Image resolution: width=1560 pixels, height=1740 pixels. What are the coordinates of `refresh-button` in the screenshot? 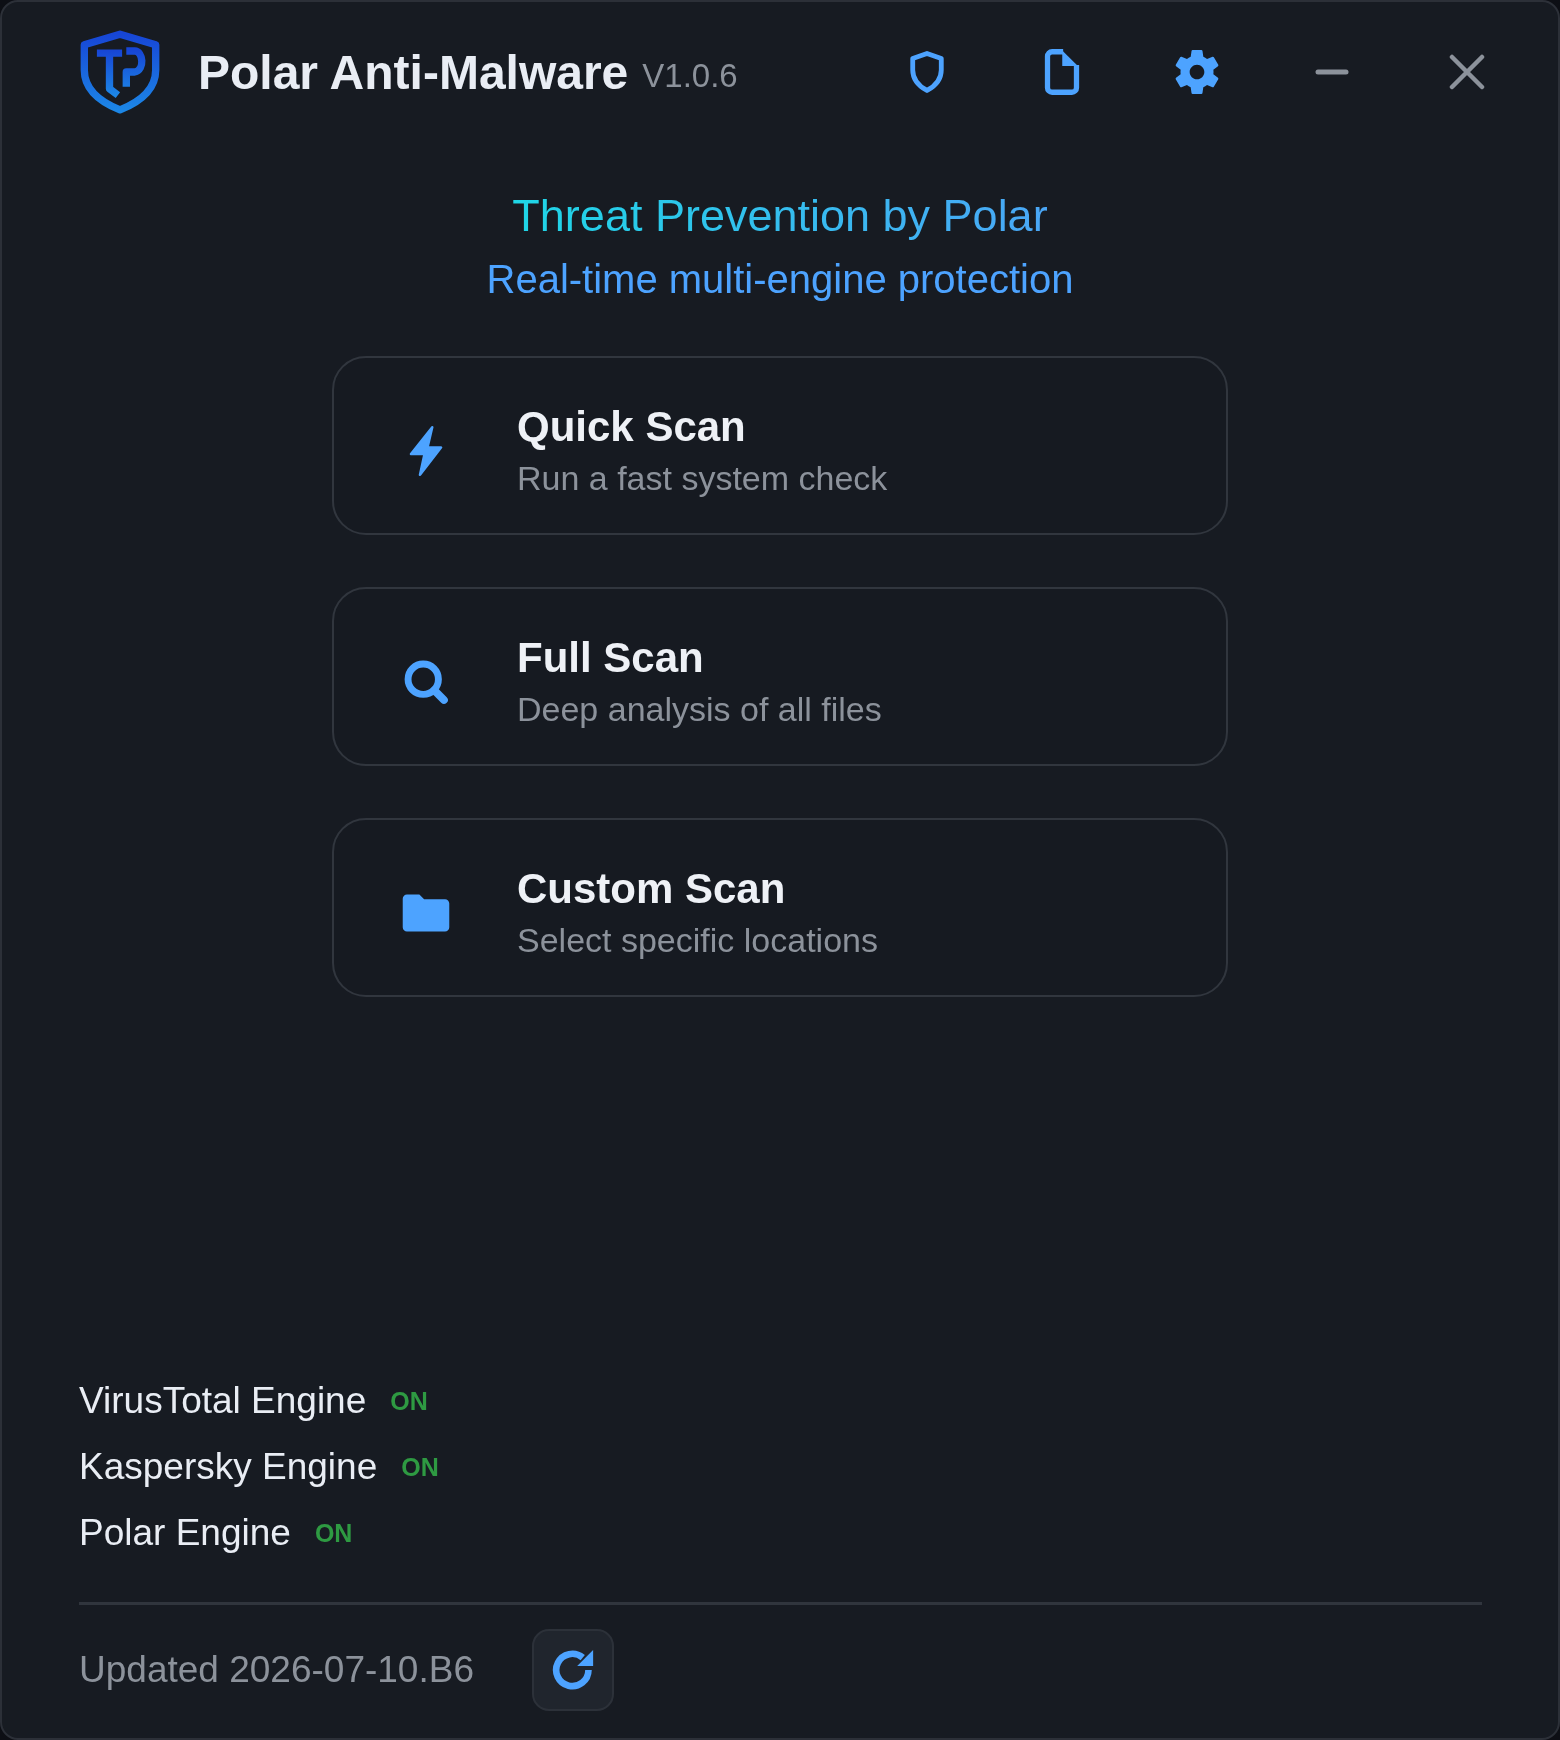 It's located at (572, 1670).